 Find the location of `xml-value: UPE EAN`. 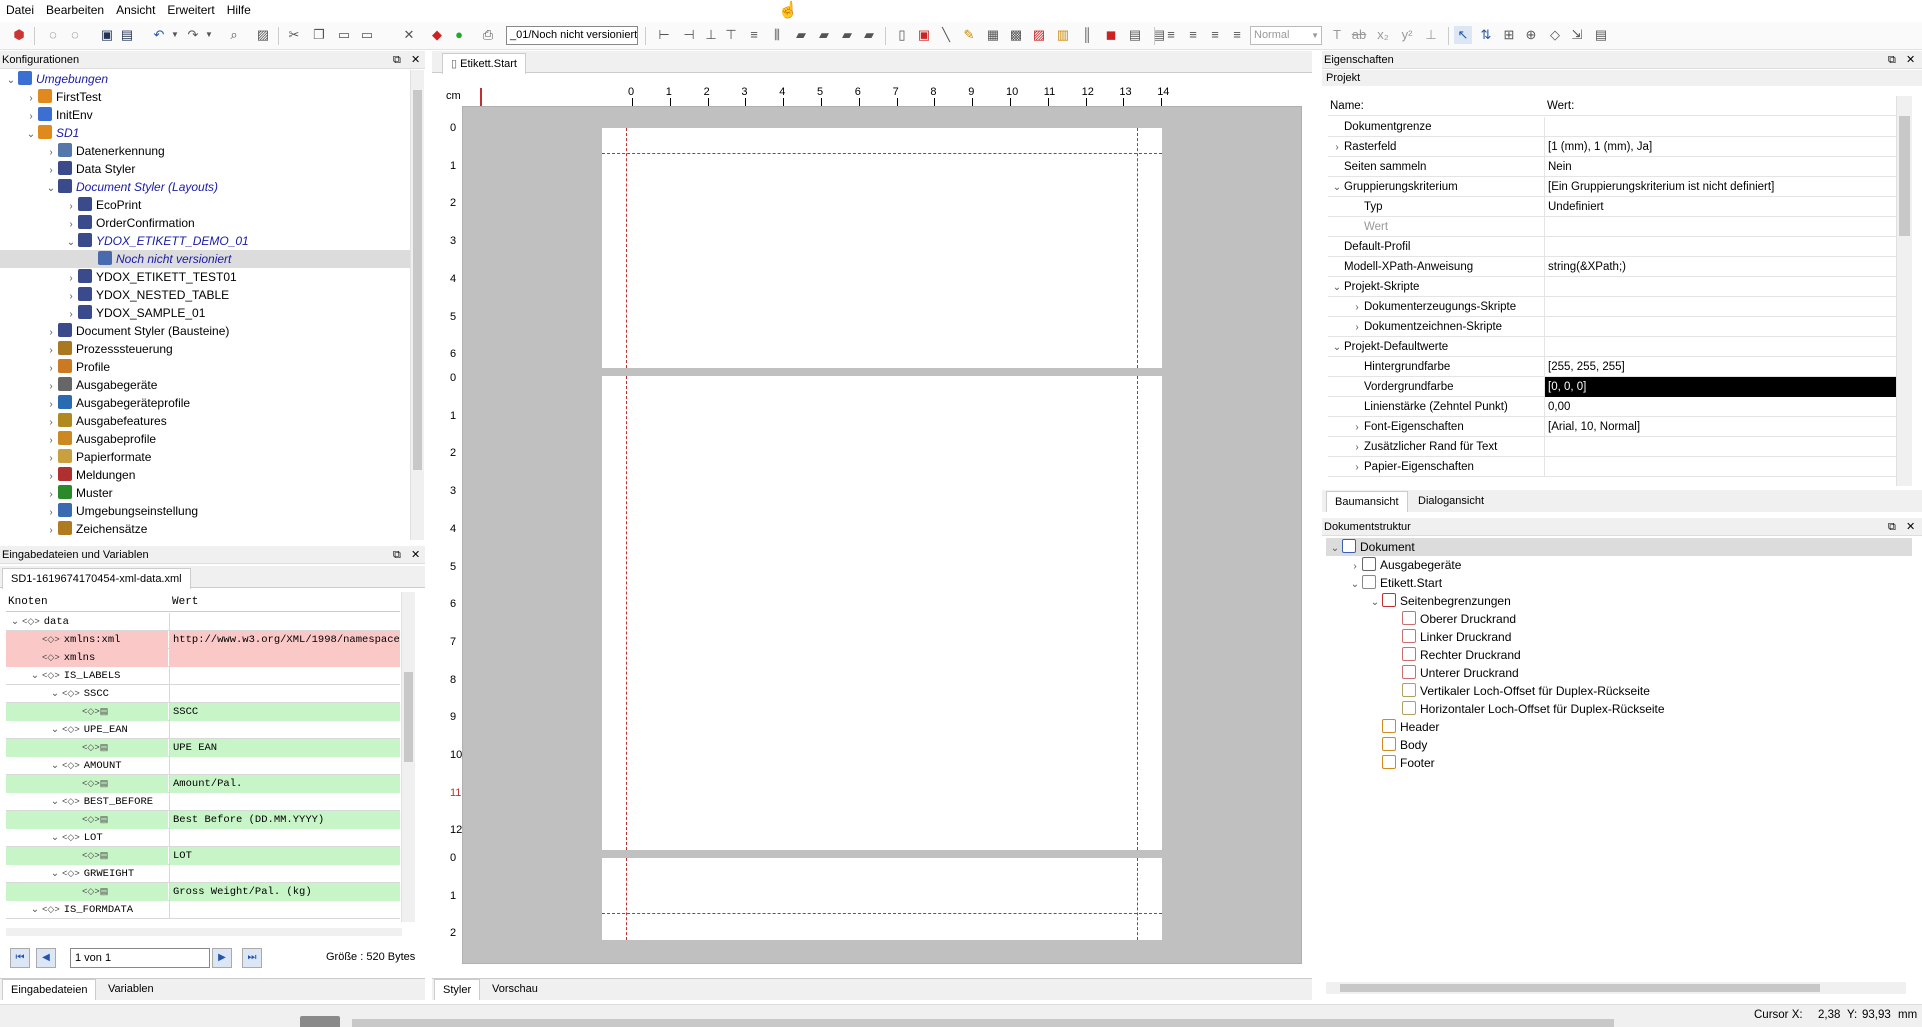

xml-value: UPE EAN is located at coordinates (284, 748).